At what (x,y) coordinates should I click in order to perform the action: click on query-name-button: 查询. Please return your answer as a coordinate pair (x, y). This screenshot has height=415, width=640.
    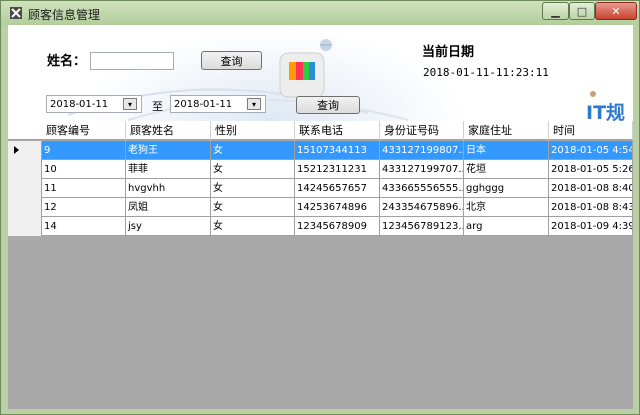
    Looking at the image, I should click on (231, 60).